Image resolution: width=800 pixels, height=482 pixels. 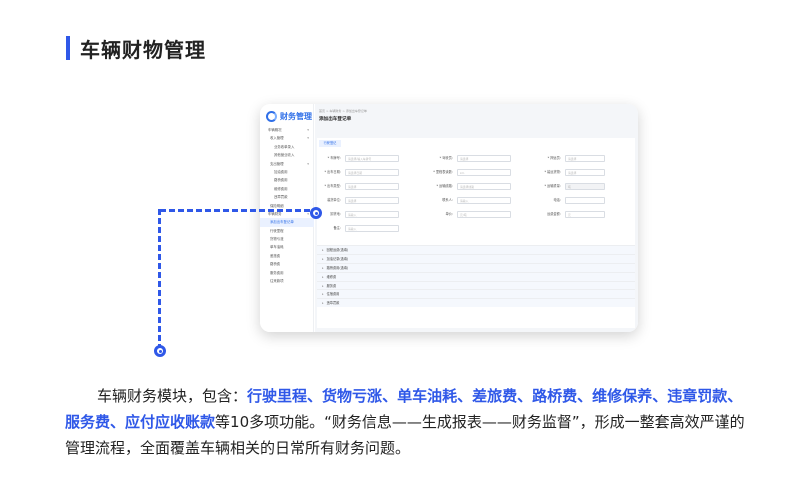 I want to click on field-input: 请选择/输入车牌号, so click(x=372, y=158).